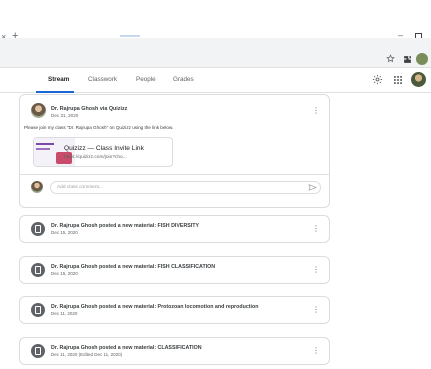  I want to click on tab-people: People, so click(146, 80).